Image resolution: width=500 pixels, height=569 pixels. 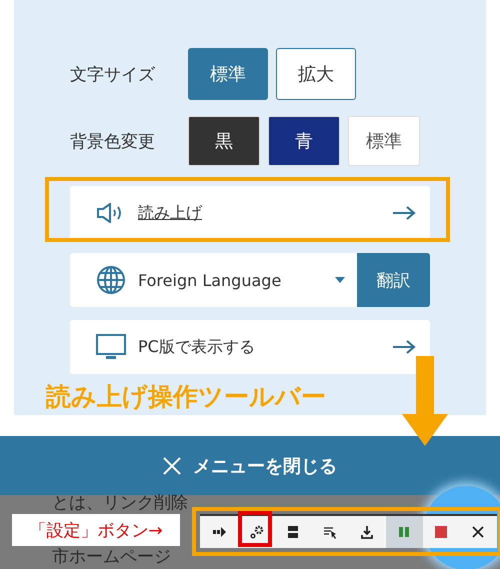 I want to click on settings-icon, so click(x=256, y=532).